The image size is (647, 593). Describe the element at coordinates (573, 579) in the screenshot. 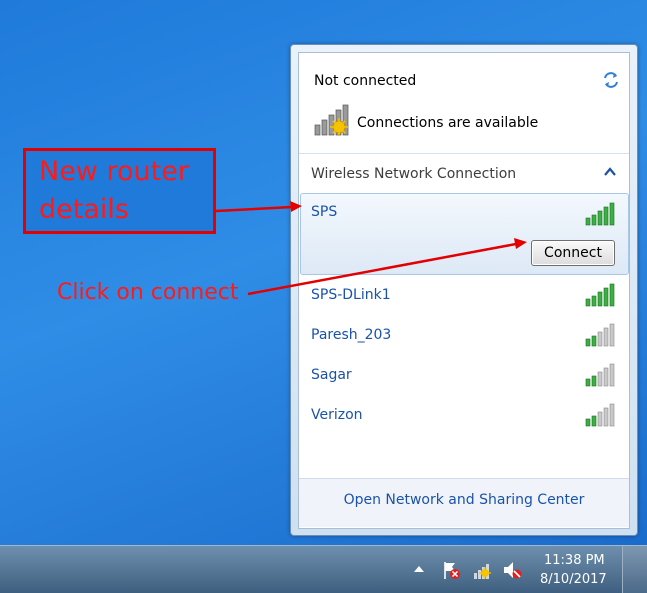

I see `clock-date: 8/10/2017` at that location.